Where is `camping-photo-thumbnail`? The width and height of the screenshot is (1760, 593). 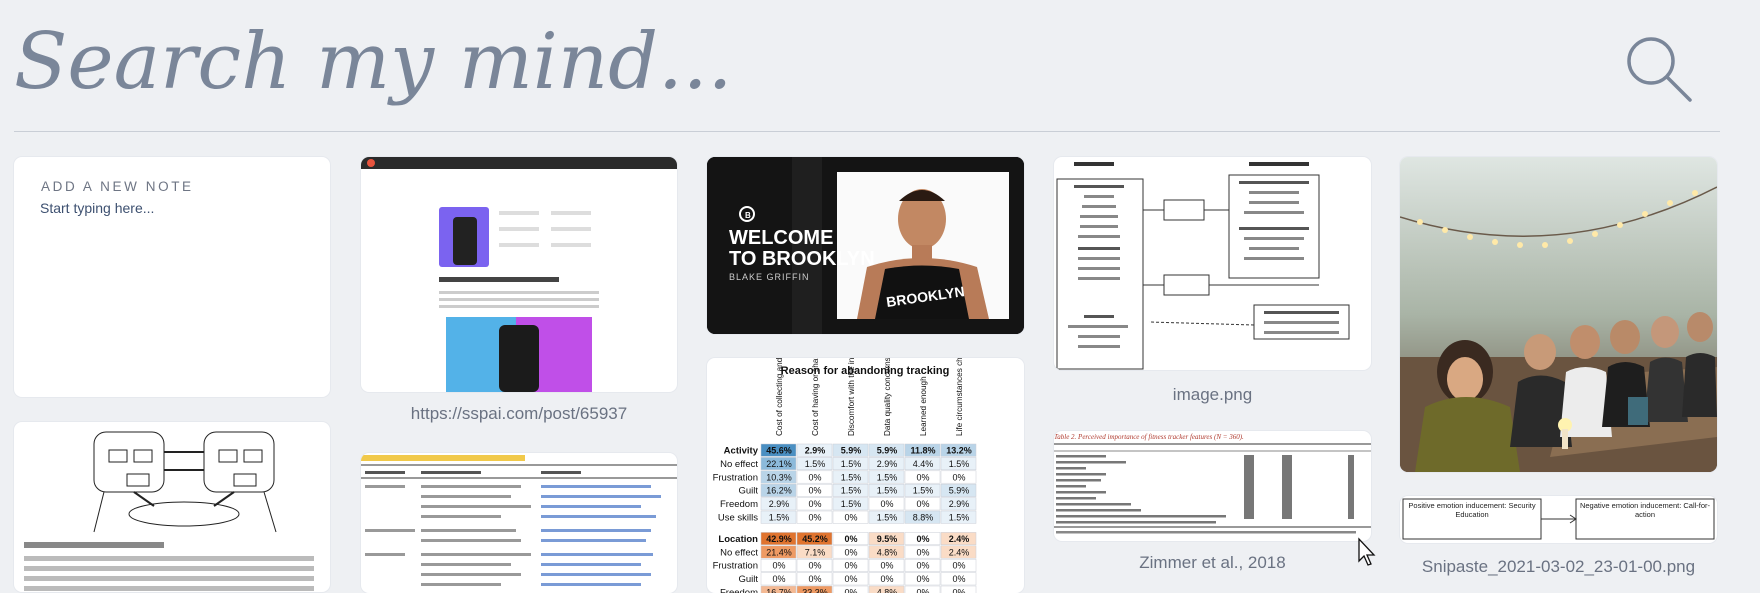 camping-photo-thumbnail is located at coordinates (1558, 314).